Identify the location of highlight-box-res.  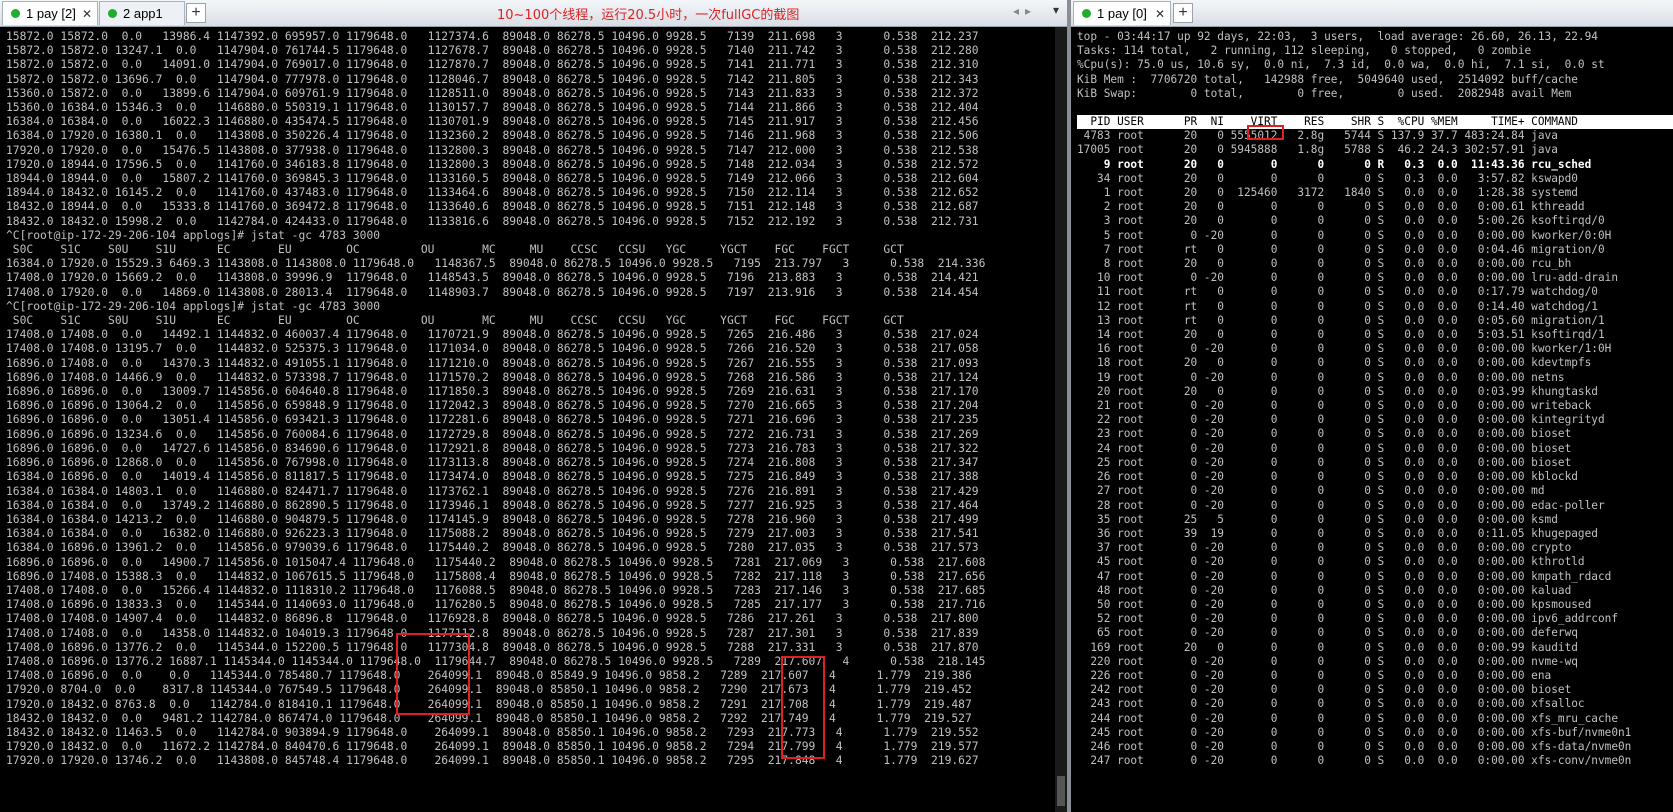
(1265, 132).